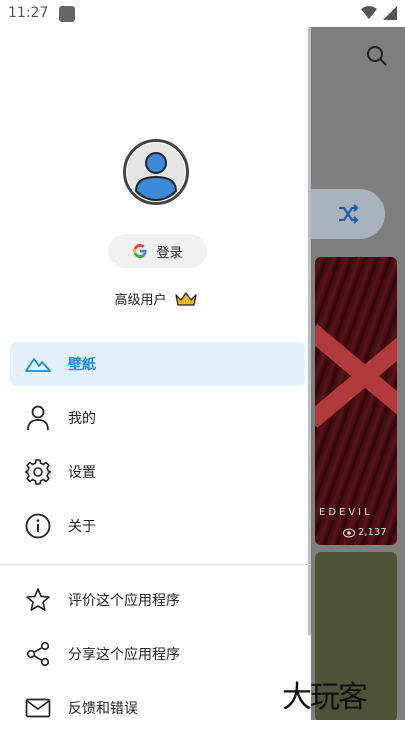 Image resolution: width=405 pixels, height=730 pixels. Describe the element at coordinates (67, 14) in the screenshot. I see `notification-icon` at that location.